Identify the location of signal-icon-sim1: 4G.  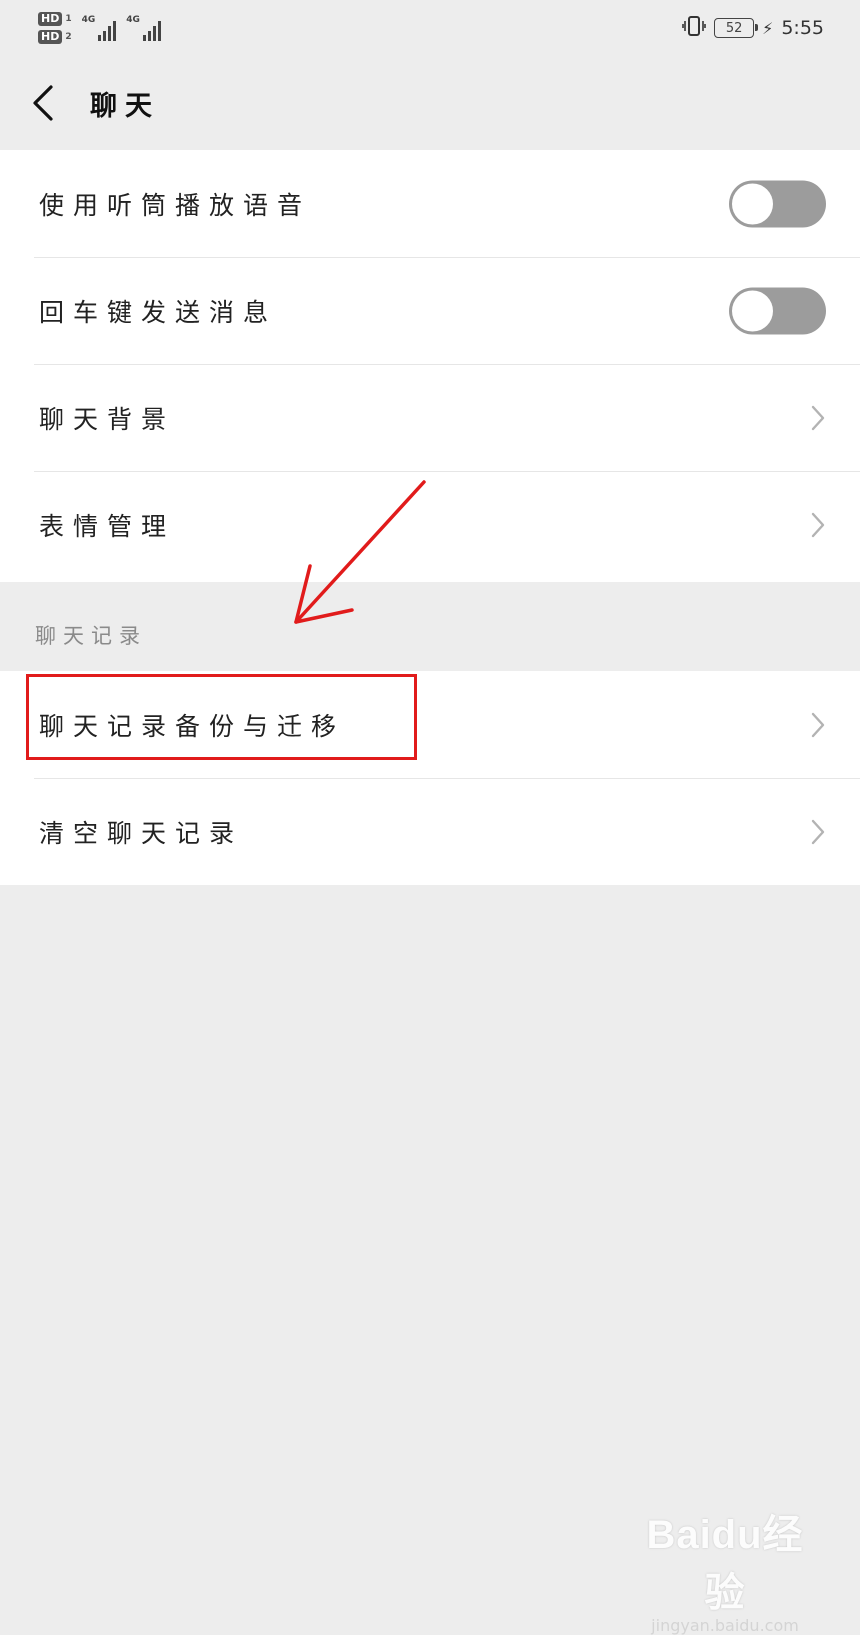
(99, 28).